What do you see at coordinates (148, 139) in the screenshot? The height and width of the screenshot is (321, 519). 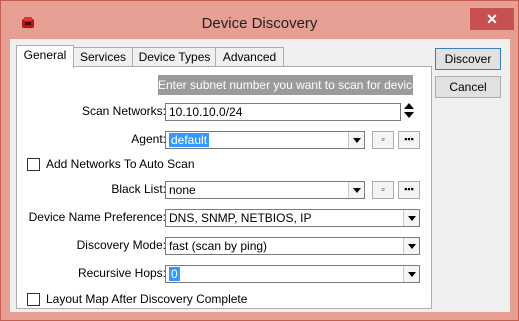 I see `agent-label: Agent:` at bounding box center [148, 139].